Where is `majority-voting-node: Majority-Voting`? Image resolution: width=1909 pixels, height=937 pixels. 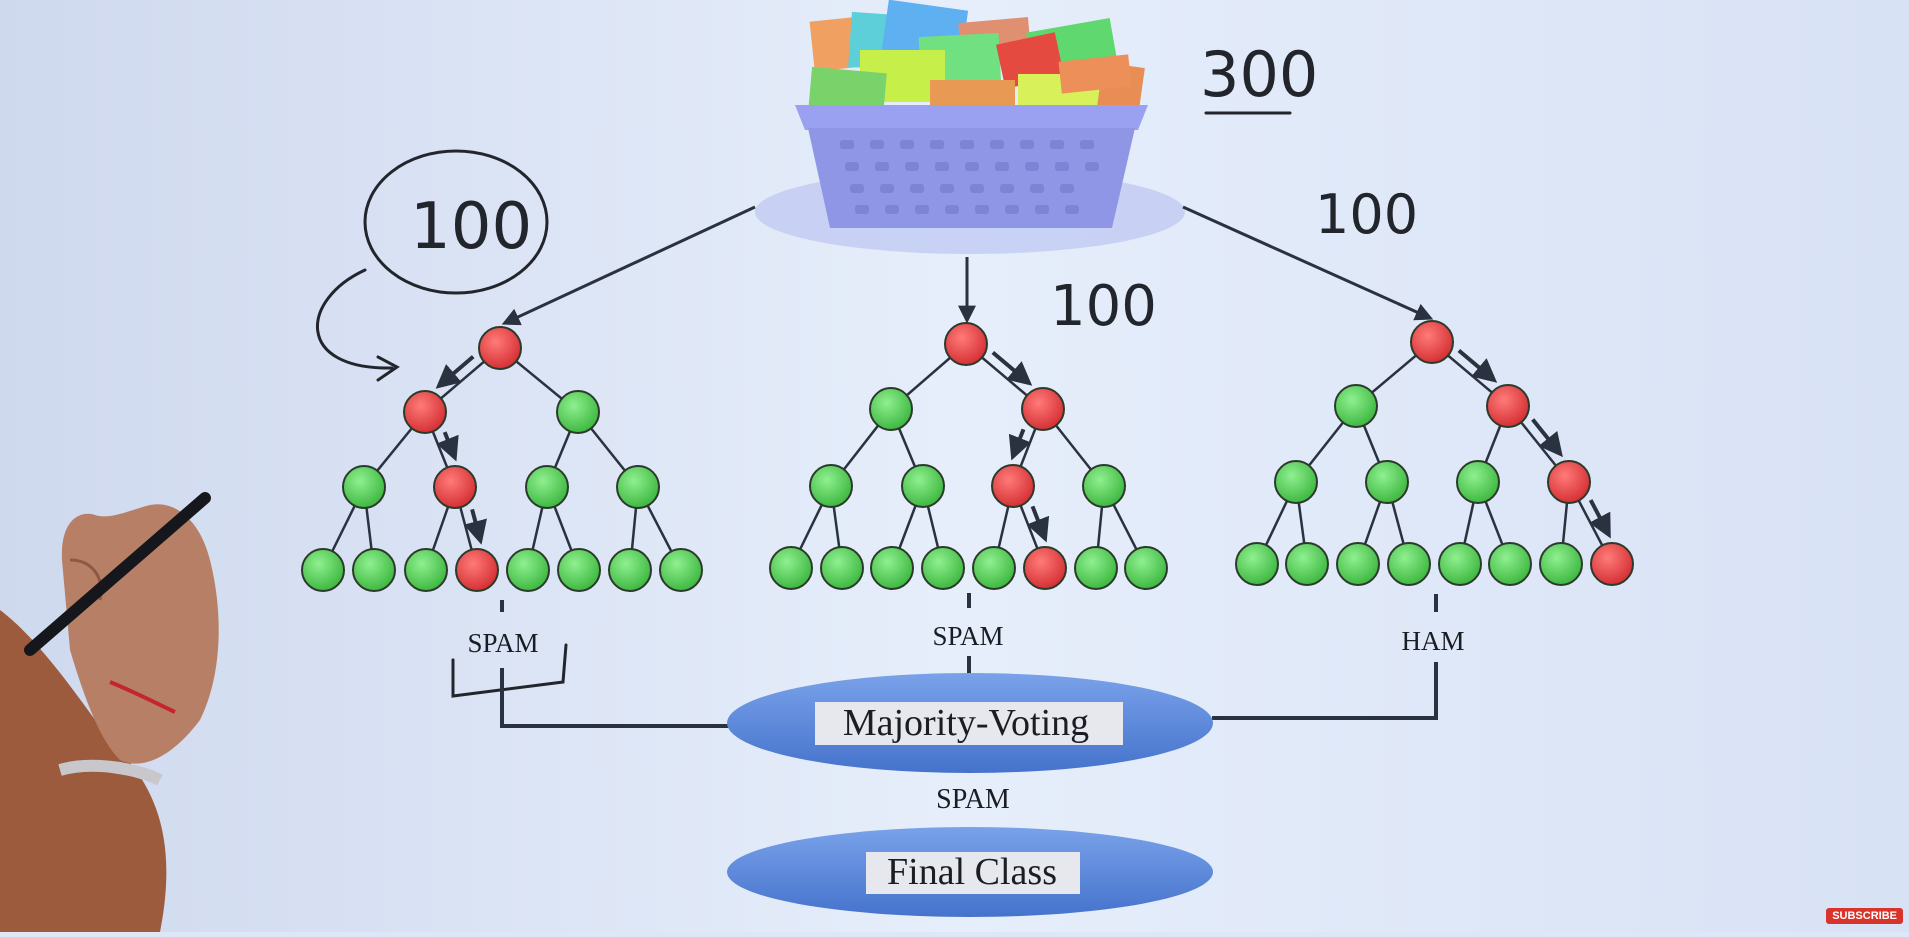 majority-voting-node: Majority-Voting is located at coordinates (970, 723).